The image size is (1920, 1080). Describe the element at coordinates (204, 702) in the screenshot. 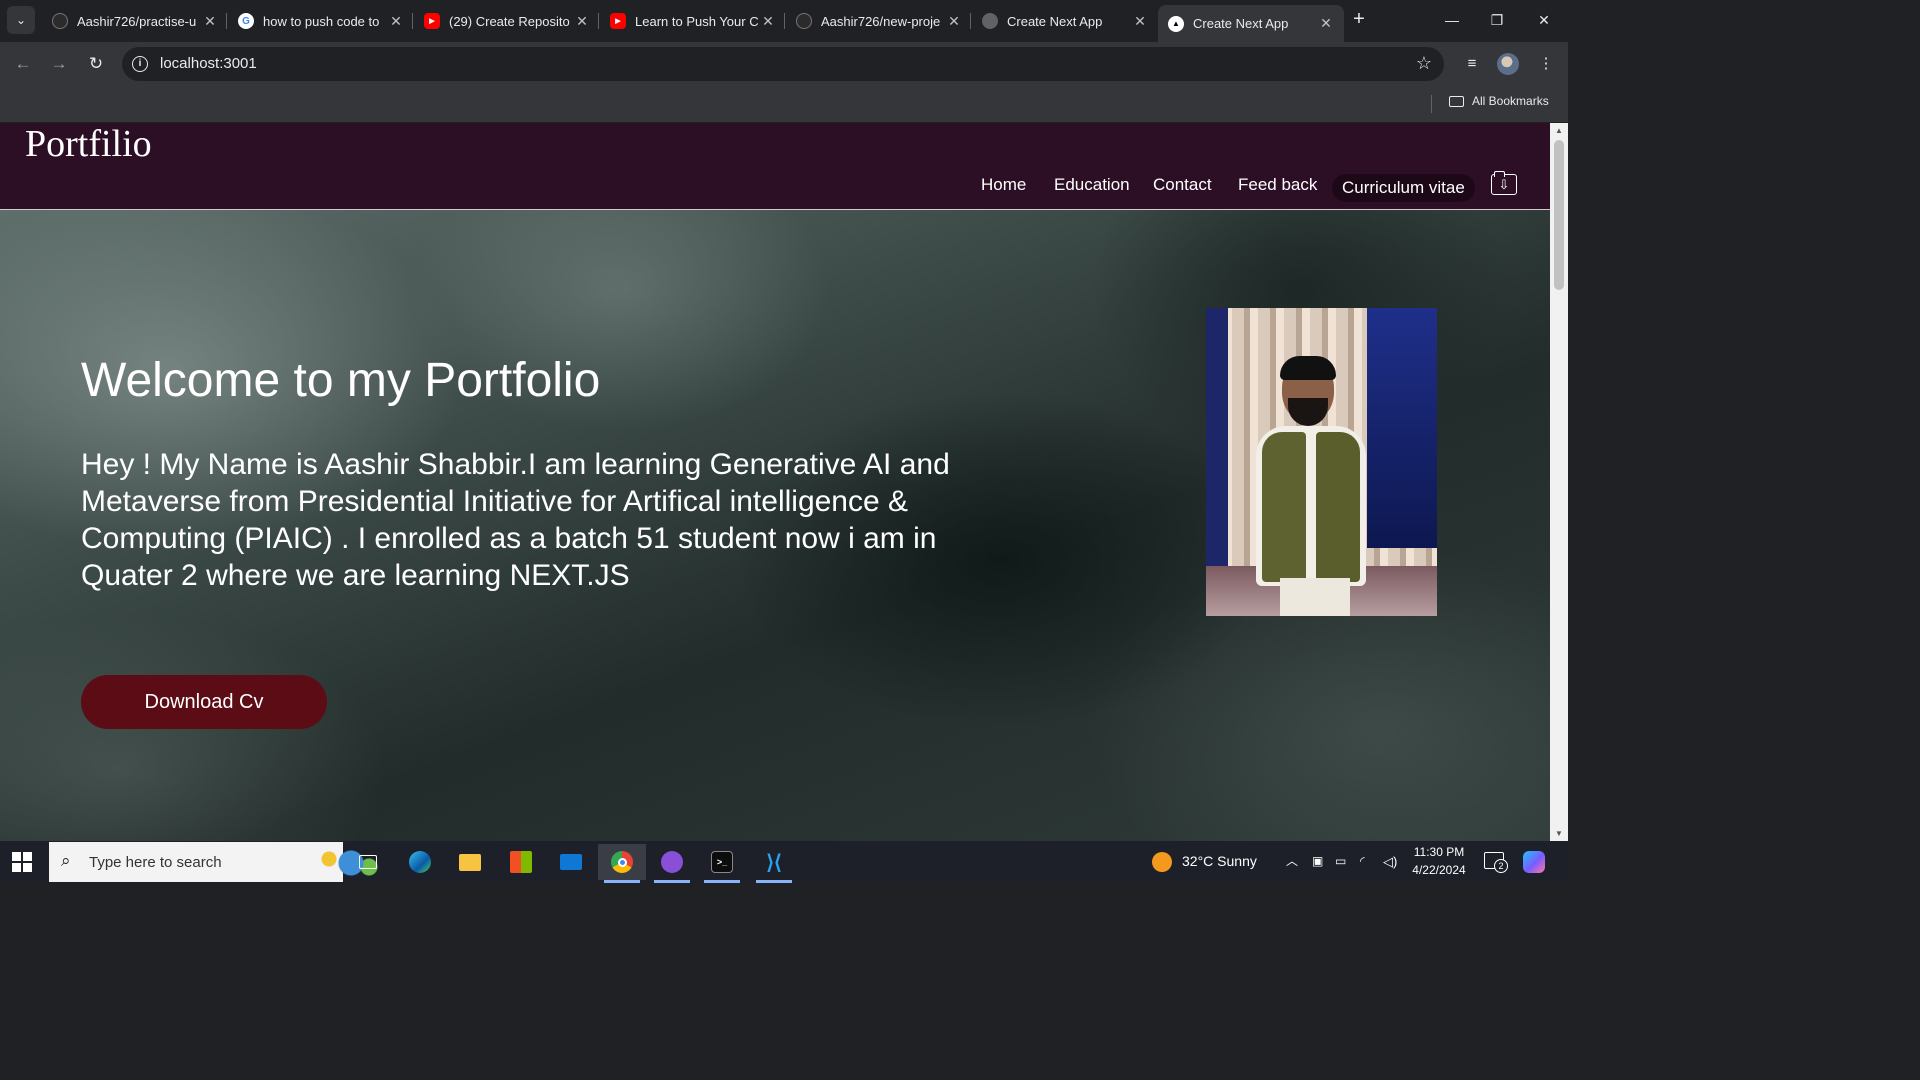

I see `download-cv-button: Download Cv` at that location.